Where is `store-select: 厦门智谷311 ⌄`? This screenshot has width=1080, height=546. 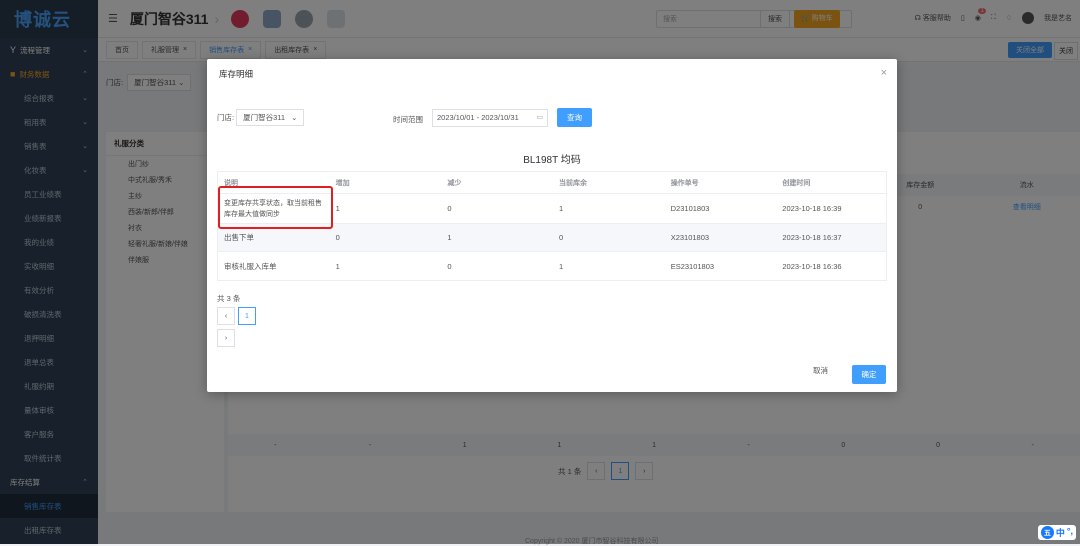 store-select: 厦门智谷311 ⌄ is located at coordinates (270, 117).